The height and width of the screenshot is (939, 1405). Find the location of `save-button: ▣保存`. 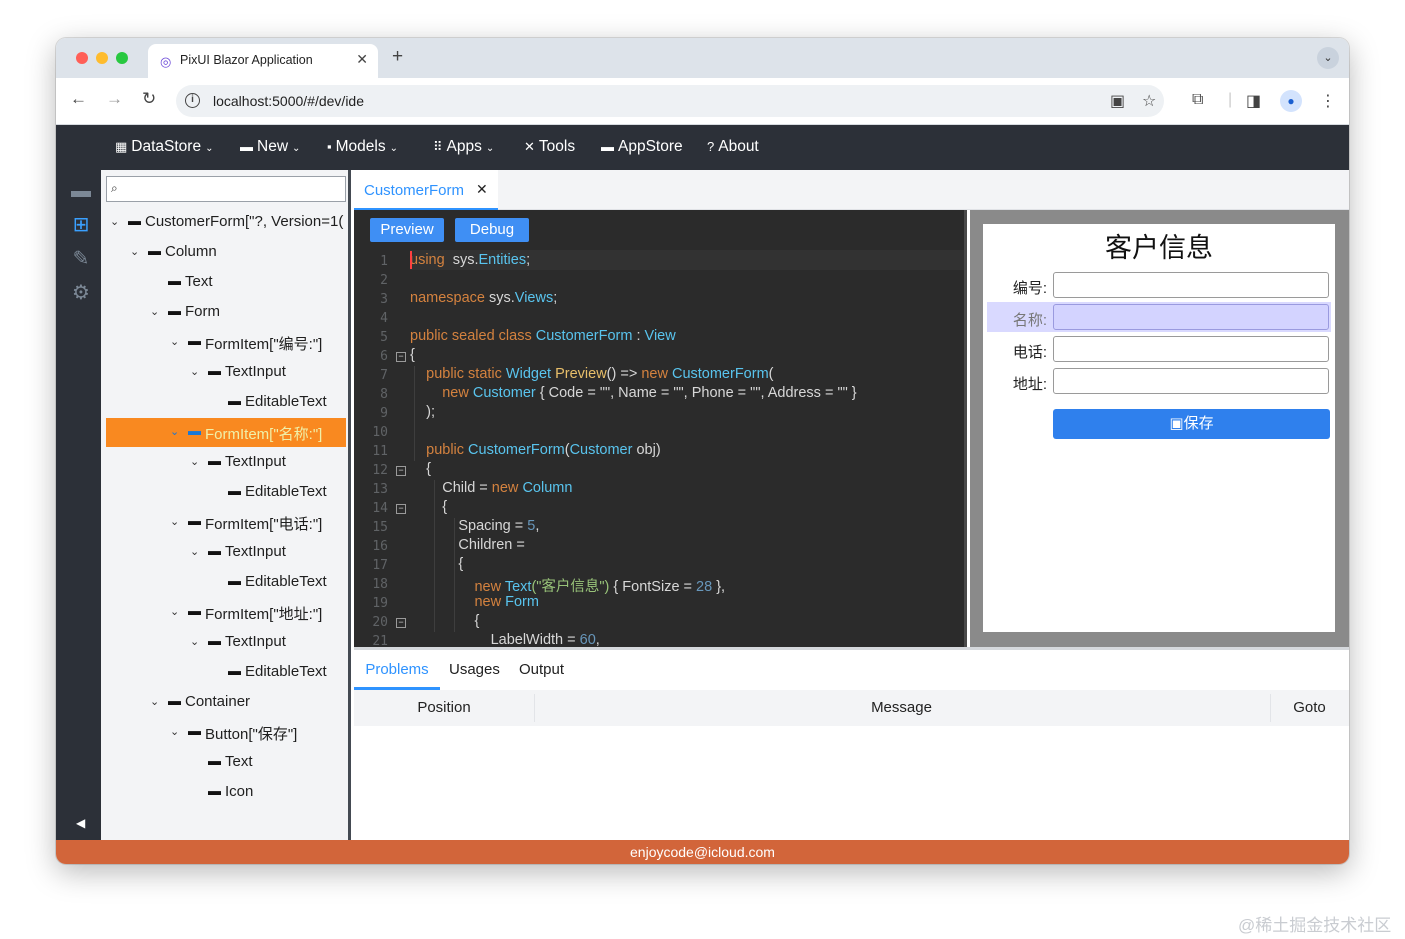

save-button: ▣保存 is located at coordinates (1191, 424).